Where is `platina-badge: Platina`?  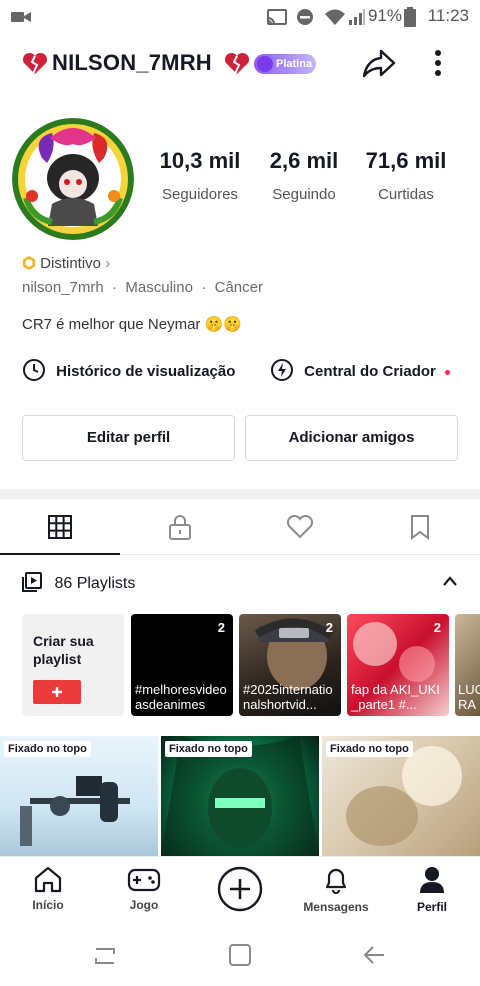
platina-badge: Platina is located at coordinates (285, 64).